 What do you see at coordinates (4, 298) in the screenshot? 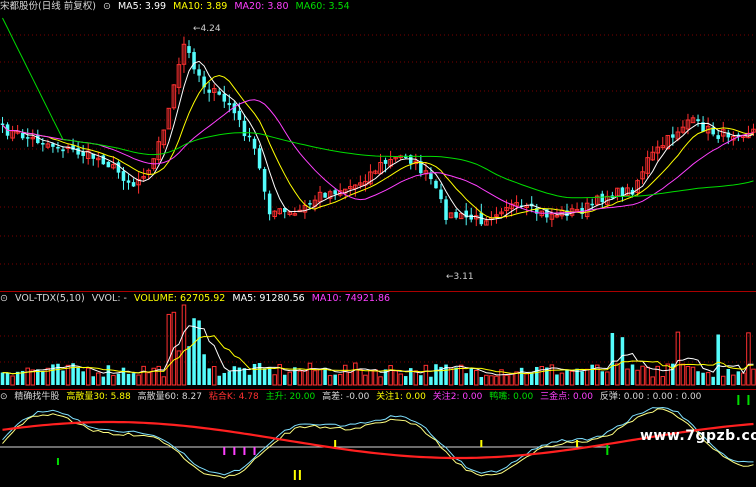
I see `vol-settings-icon: ⊙` at bounding box center [4, 298].